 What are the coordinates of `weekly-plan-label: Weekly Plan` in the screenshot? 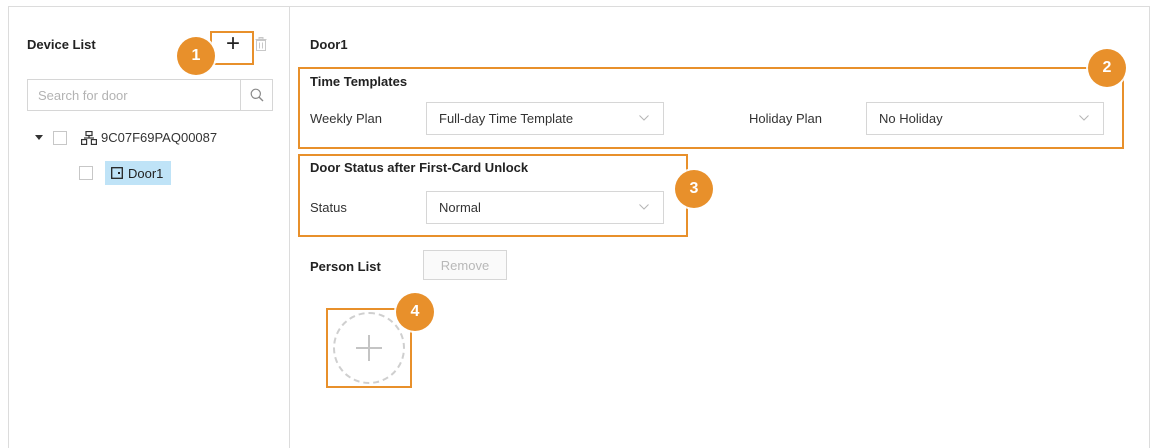 It's located at (346, 118).